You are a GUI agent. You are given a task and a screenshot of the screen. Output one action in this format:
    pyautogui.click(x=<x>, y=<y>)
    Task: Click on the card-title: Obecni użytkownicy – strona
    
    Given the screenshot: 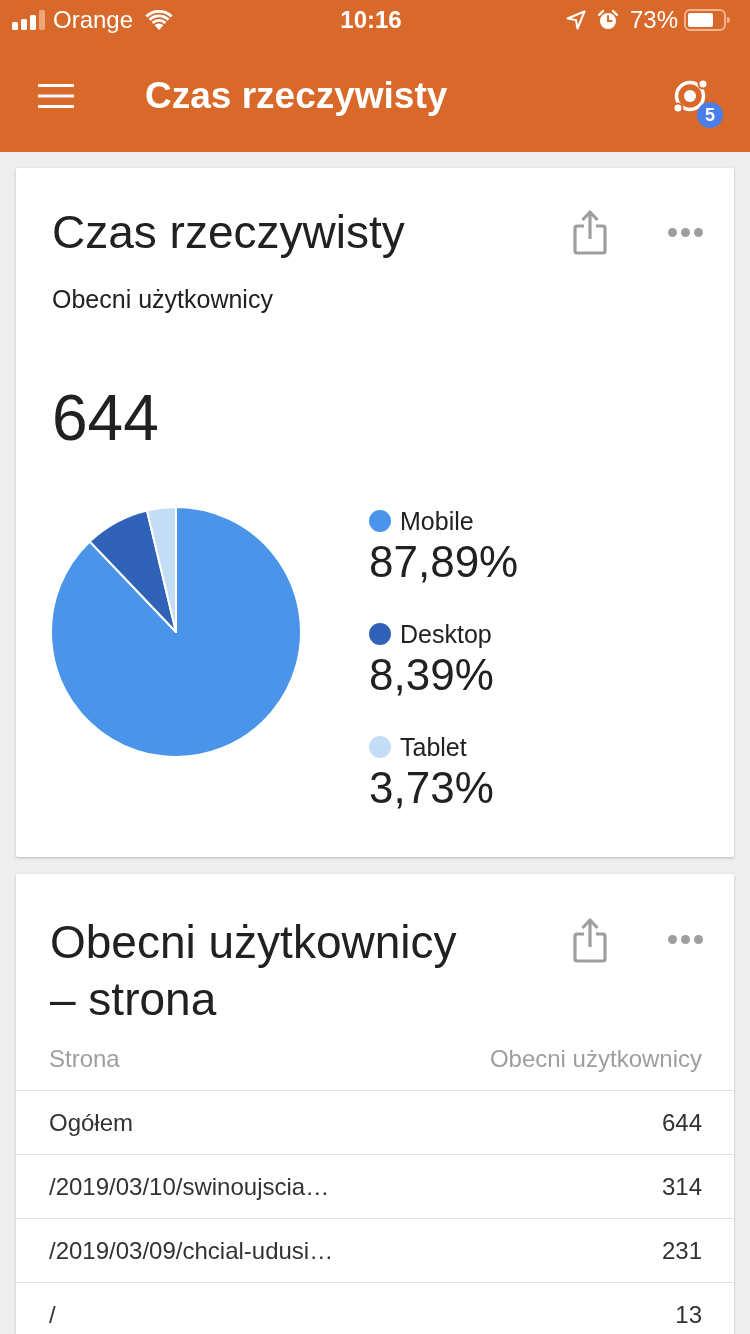 What is the action you would take?
    pyautogui.click(x=254, y=971)
    